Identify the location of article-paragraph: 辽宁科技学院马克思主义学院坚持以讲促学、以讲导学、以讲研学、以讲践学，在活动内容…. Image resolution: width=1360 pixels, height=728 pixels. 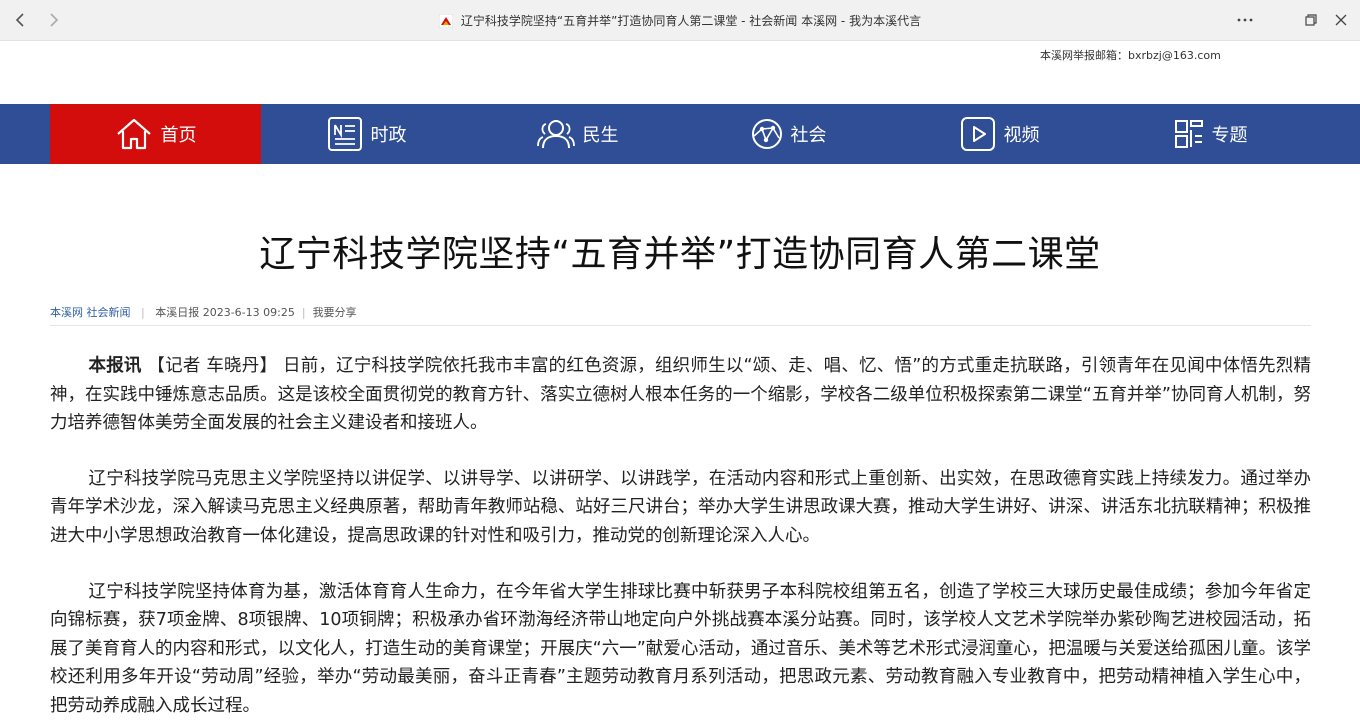
(680, 507).